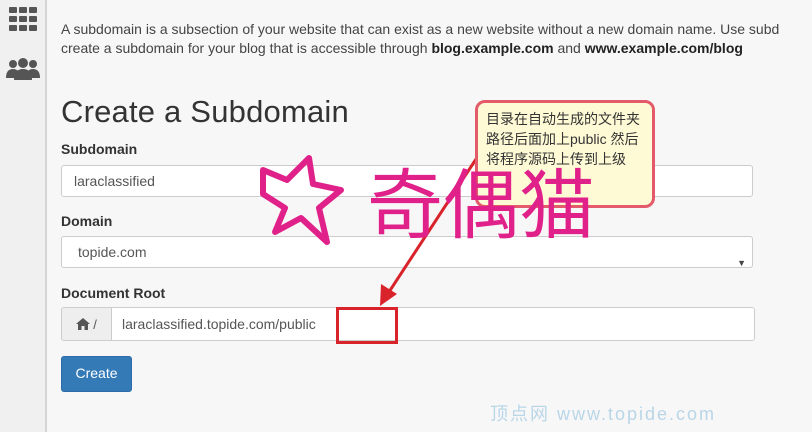 The height and width of the screenshot is (432, 812). What do you see at coordinates (23, 216) in the screenshot?
I see `sidebar` at bounding box center [23, 216].